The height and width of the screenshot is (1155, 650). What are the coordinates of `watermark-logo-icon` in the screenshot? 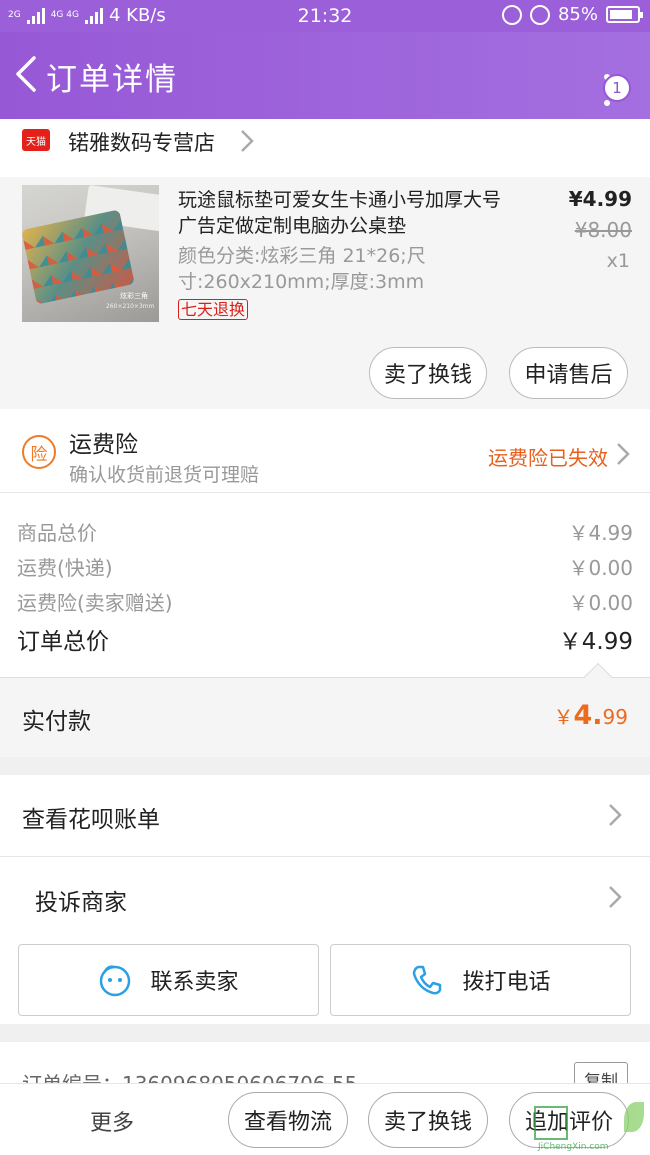 It's located at (551, 1123).